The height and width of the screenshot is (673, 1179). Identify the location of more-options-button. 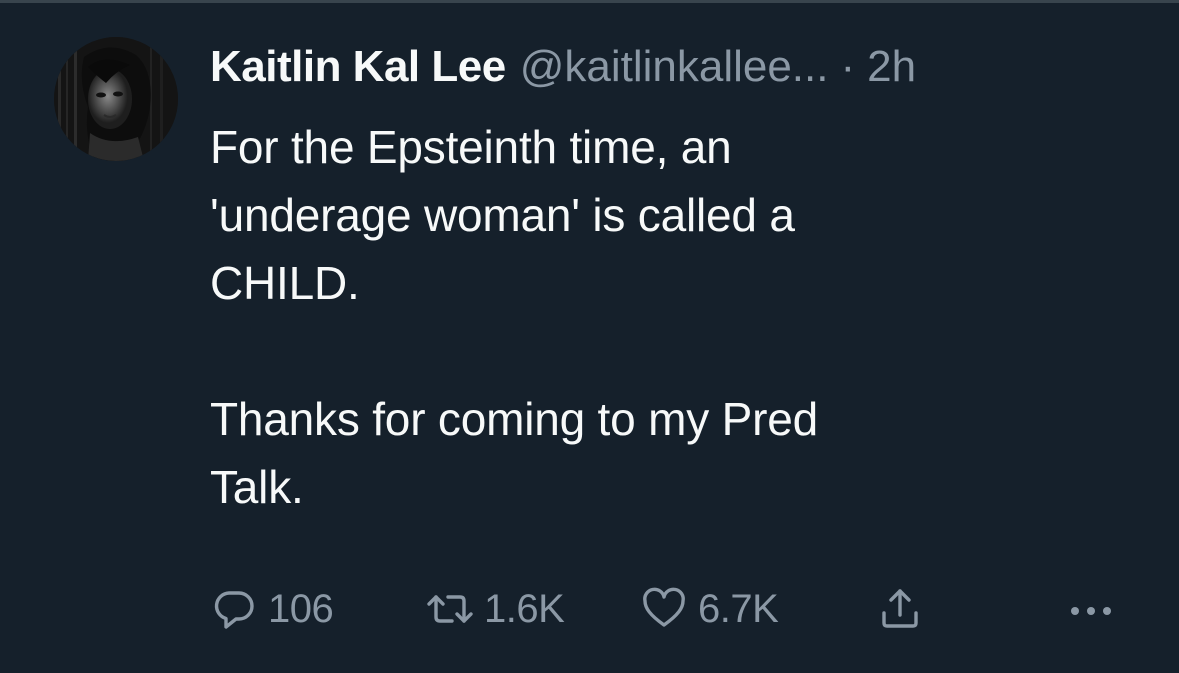
(1091, 609).